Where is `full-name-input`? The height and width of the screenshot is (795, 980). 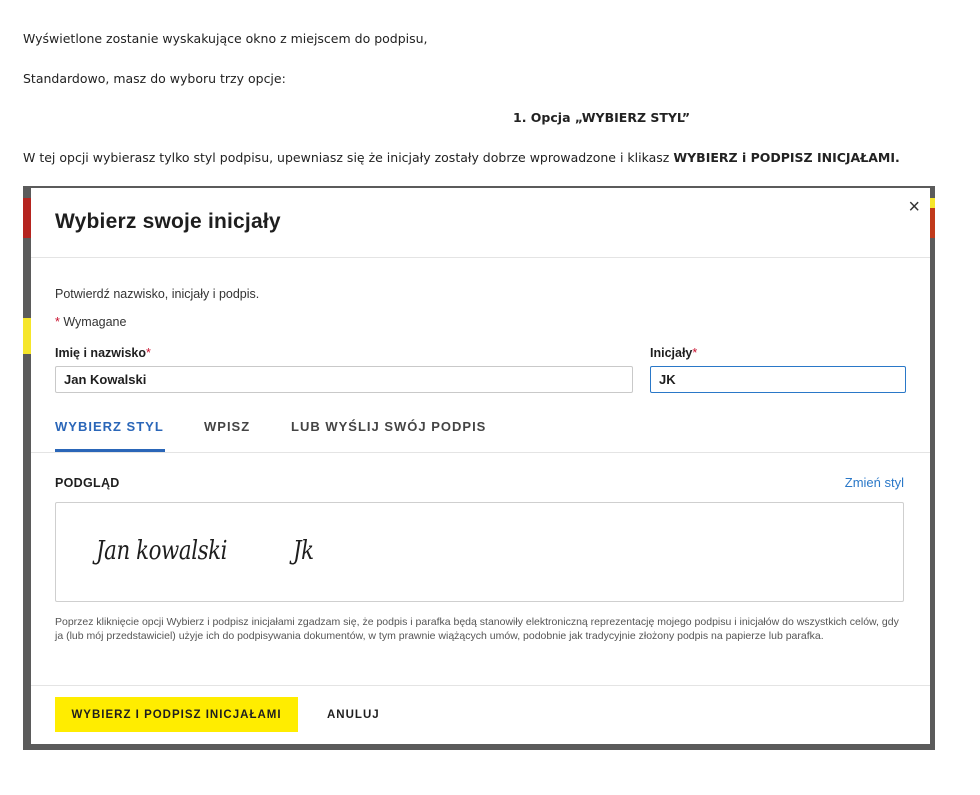
full-name-input is located at coordinates (344, 379).